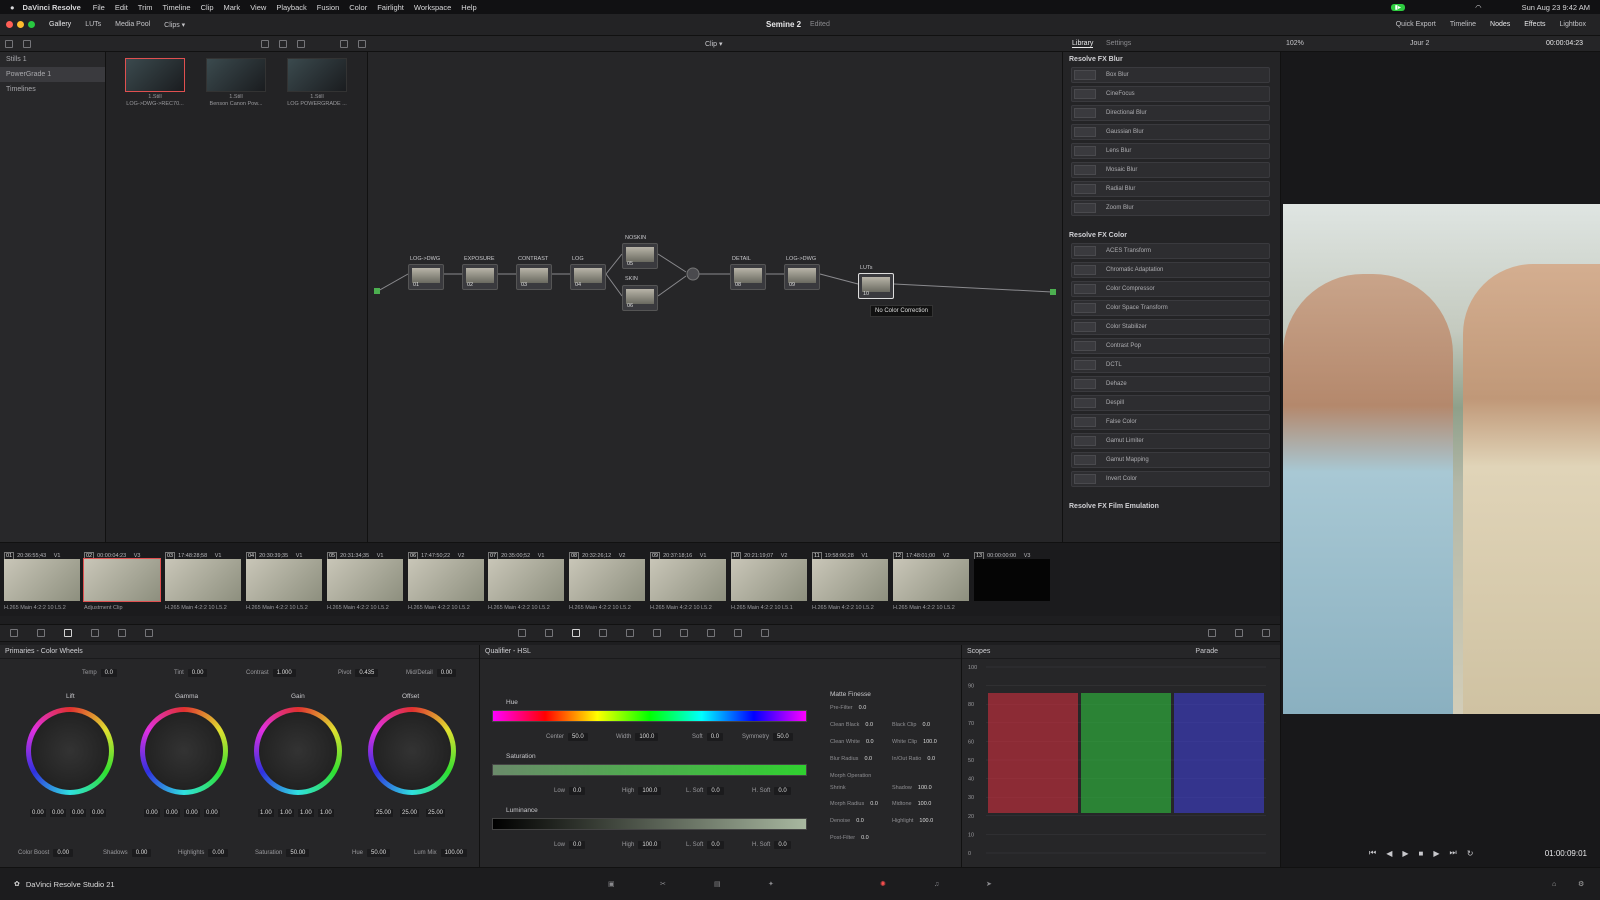 This screenshot has width=1600, height=900. Describe the element at coordinates (480, 277) in the screenshot. I see `node-exposure: 02` at that location.